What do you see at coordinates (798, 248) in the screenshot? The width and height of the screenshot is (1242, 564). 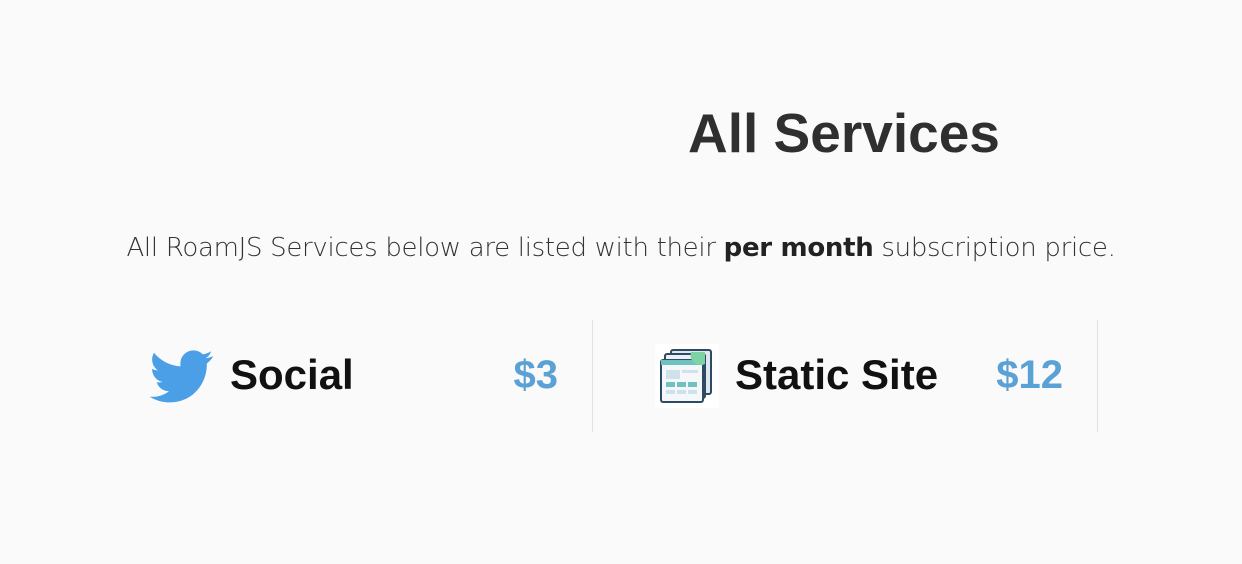 I see `intro-emphasis: per month` at bounding box center [798, 248].